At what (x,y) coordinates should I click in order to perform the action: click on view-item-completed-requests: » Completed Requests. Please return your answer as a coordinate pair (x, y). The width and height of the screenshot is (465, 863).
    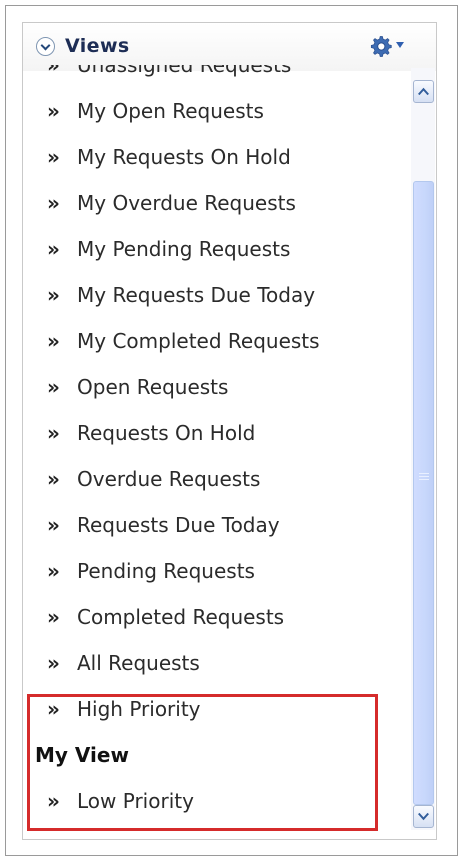
    Looking at the image, I should click on (214, 617).